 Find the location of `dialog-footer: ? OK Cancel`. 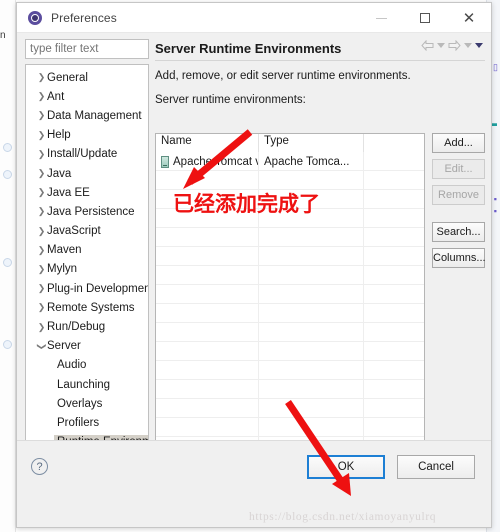

dialog-footer: ? OK Cancel is located at coordinates (254, 469).